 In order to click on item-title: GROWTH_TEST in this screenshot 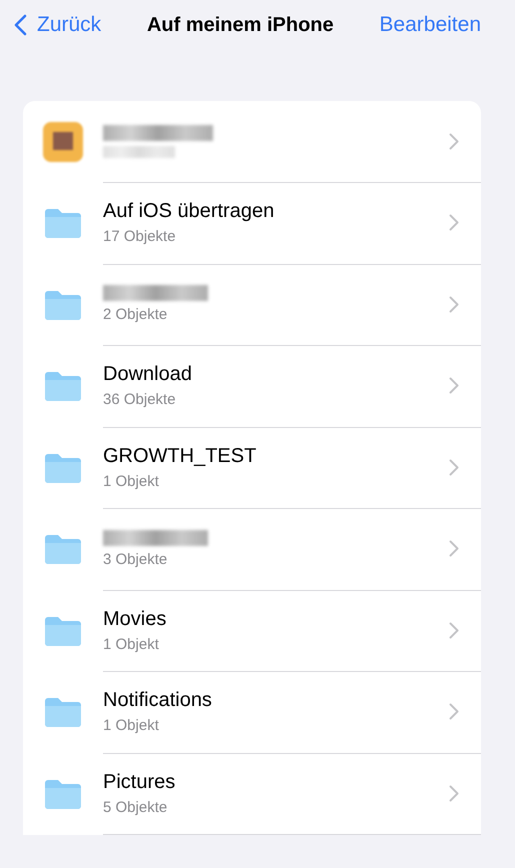, I will do `click(180, 456)`.